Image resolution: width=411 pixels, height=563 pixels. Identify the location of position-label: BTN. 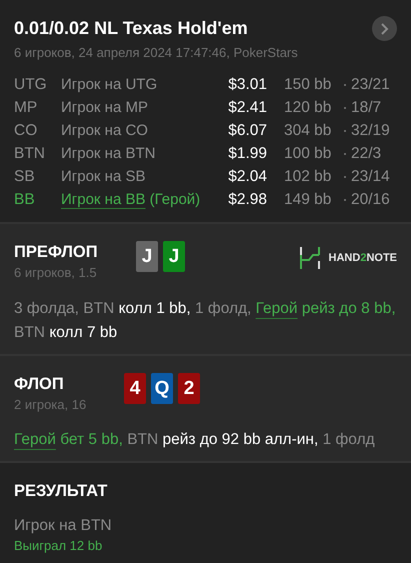
(30, 154).